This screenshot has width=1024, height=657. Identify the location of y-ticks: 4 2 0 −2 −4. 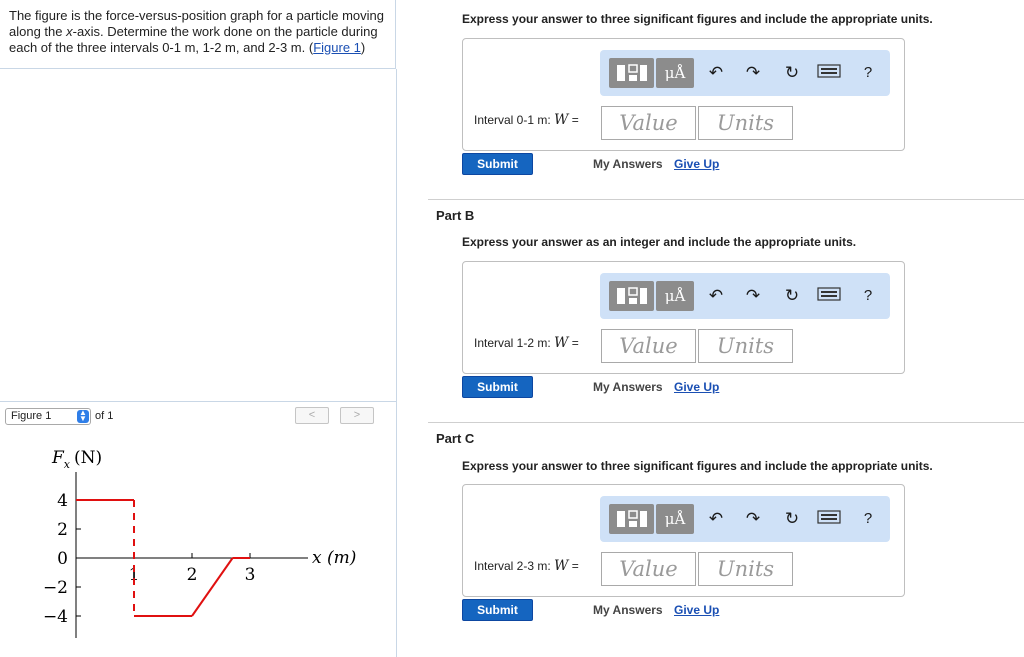
(62, 559).